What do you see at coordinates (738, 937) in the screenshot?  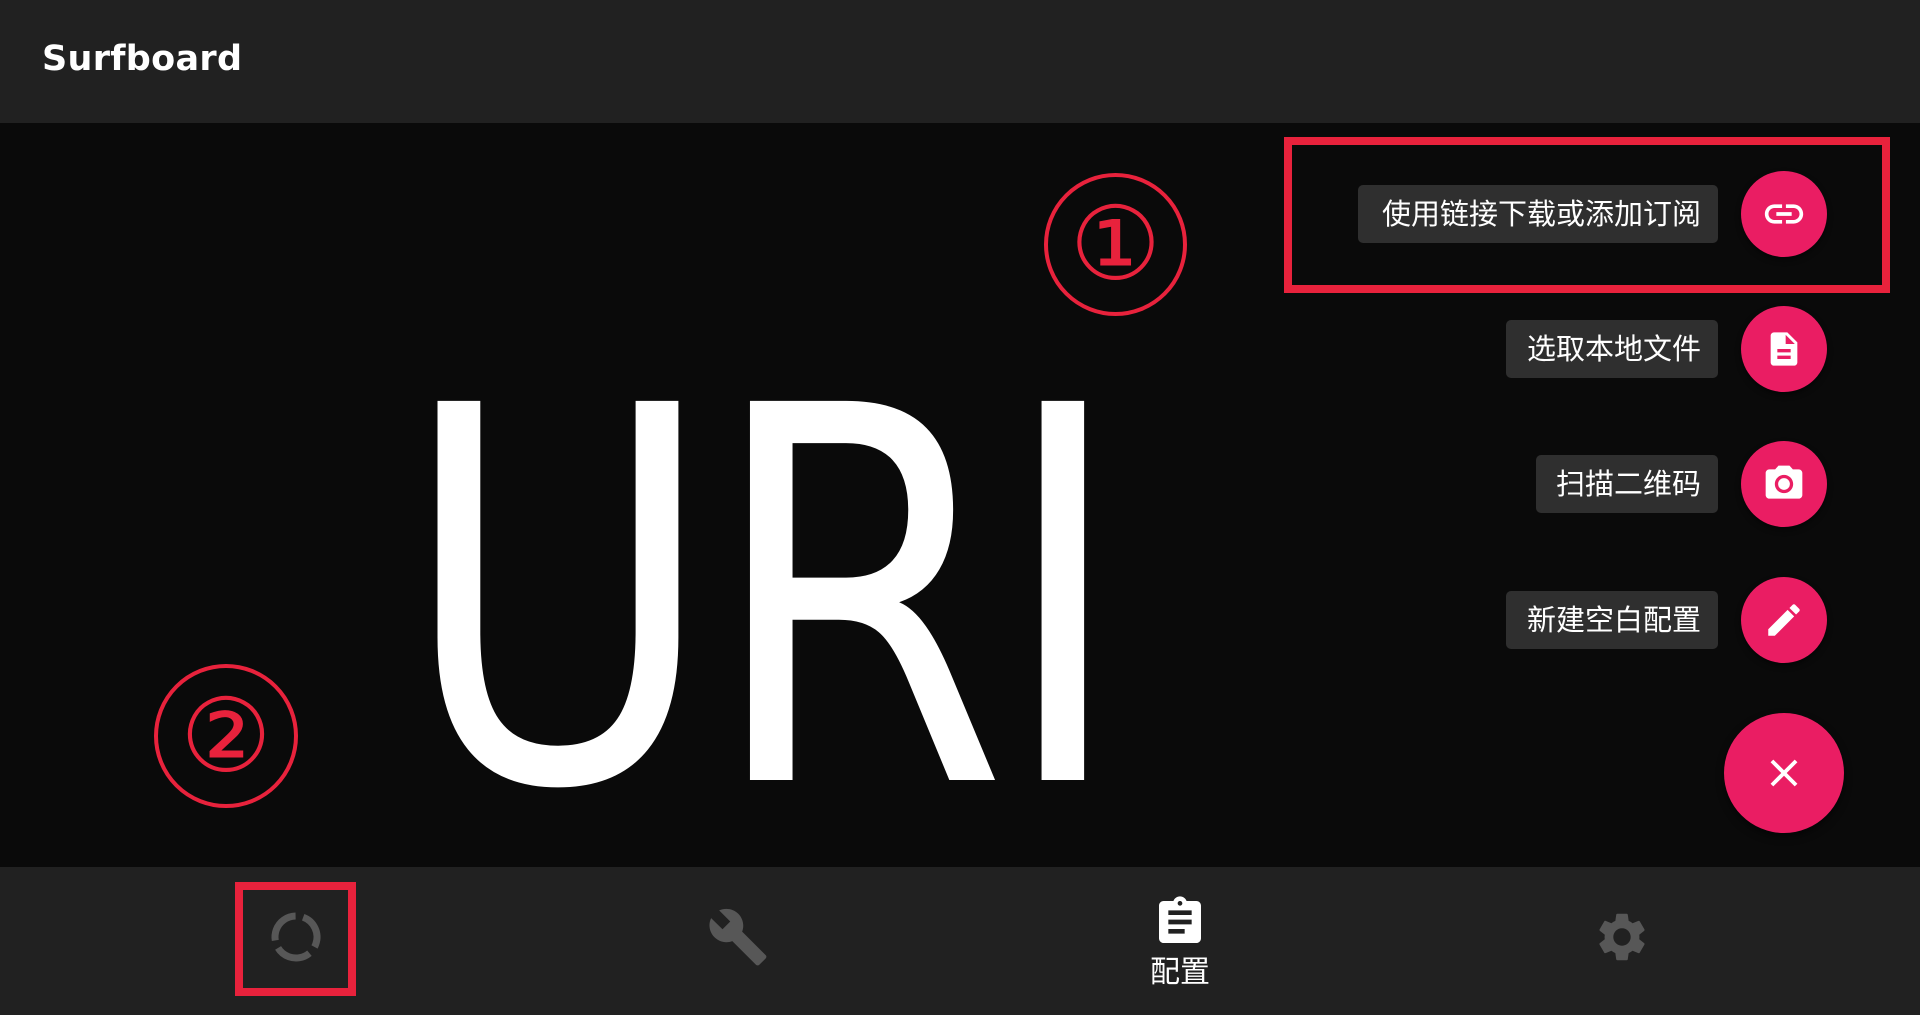 I see `wrench-icon` at bounding box center [738, 937].